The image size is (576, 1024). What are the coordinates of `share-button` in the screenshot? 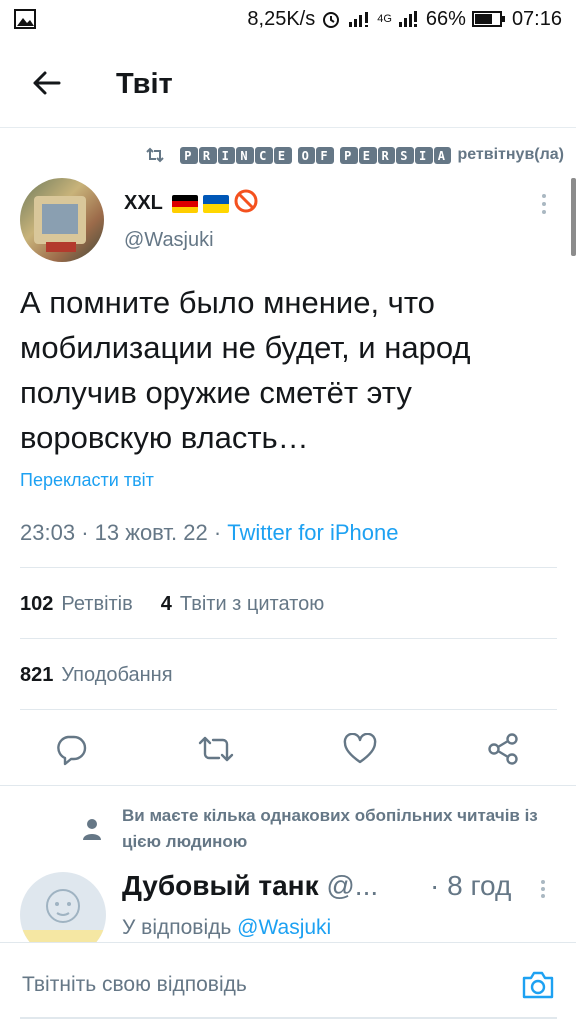 It's located at (504, 749).